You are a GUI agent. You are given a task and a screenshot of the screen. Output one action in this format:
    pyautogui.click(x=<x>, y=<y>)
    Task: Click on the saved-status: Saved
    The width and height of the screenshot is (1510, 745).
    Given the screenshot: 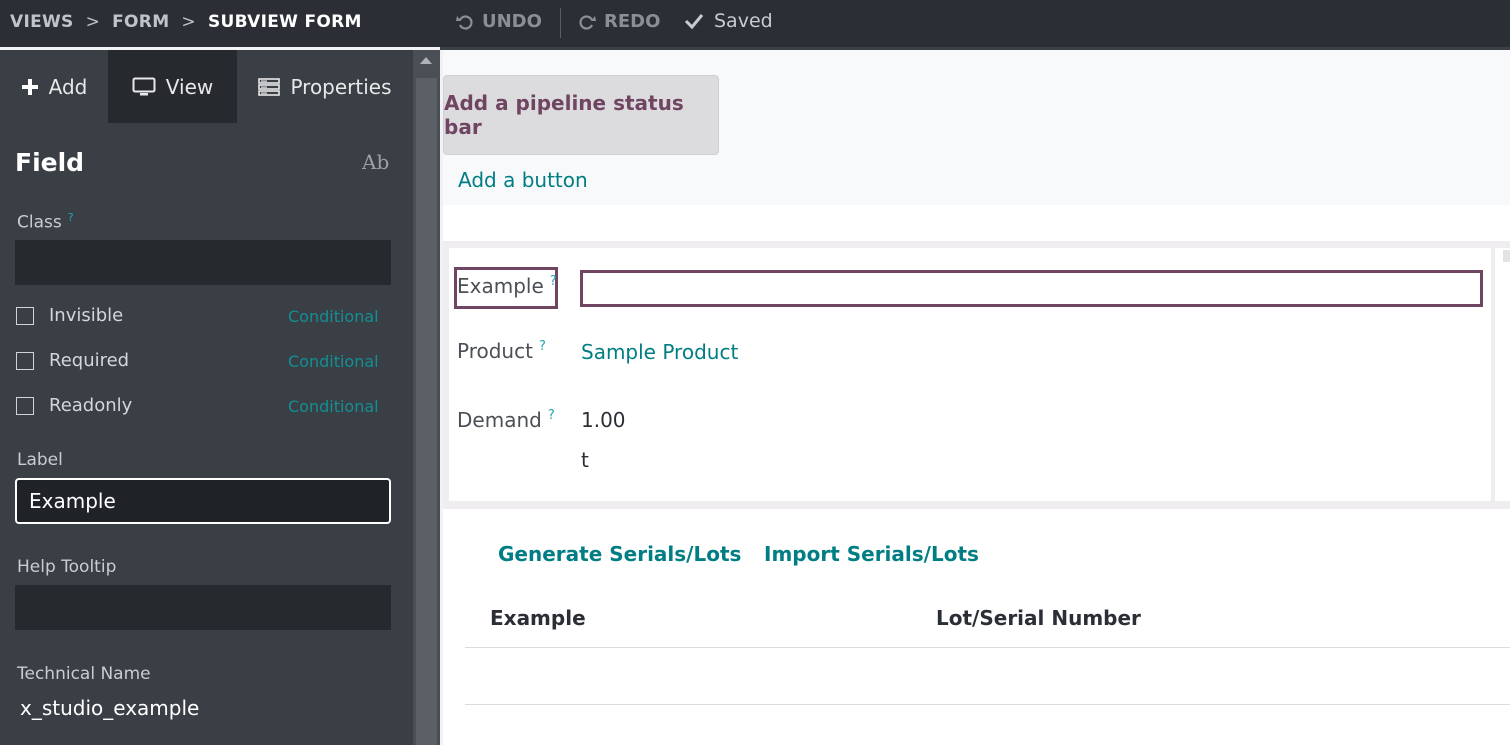 What is the action you would take?
    pyautogui.click(x=728, y=21)
    